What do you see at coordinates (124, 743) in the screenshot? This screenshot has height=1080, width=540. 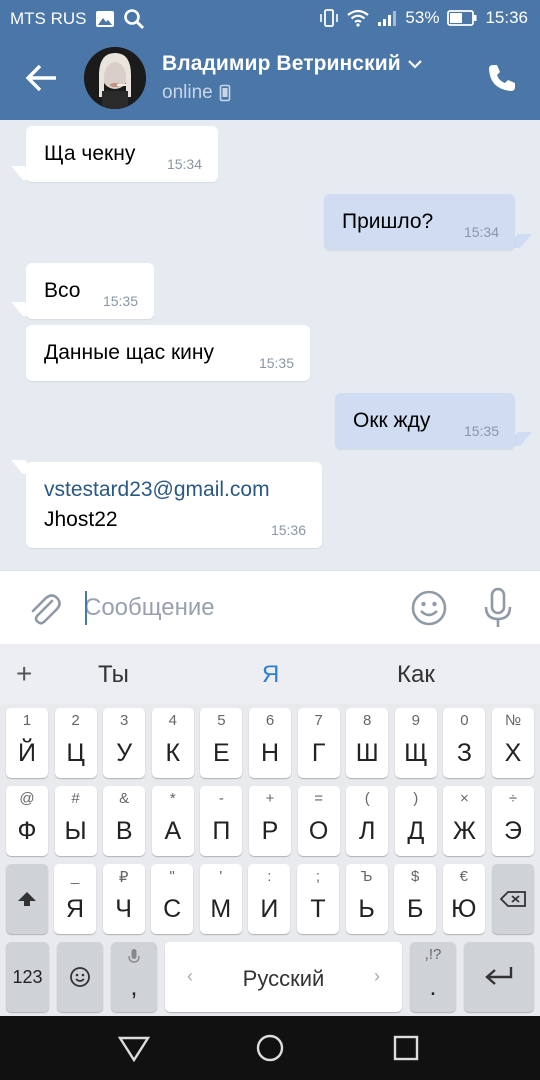 I see `letter-key: 3У` at bounding box center [124, 743].